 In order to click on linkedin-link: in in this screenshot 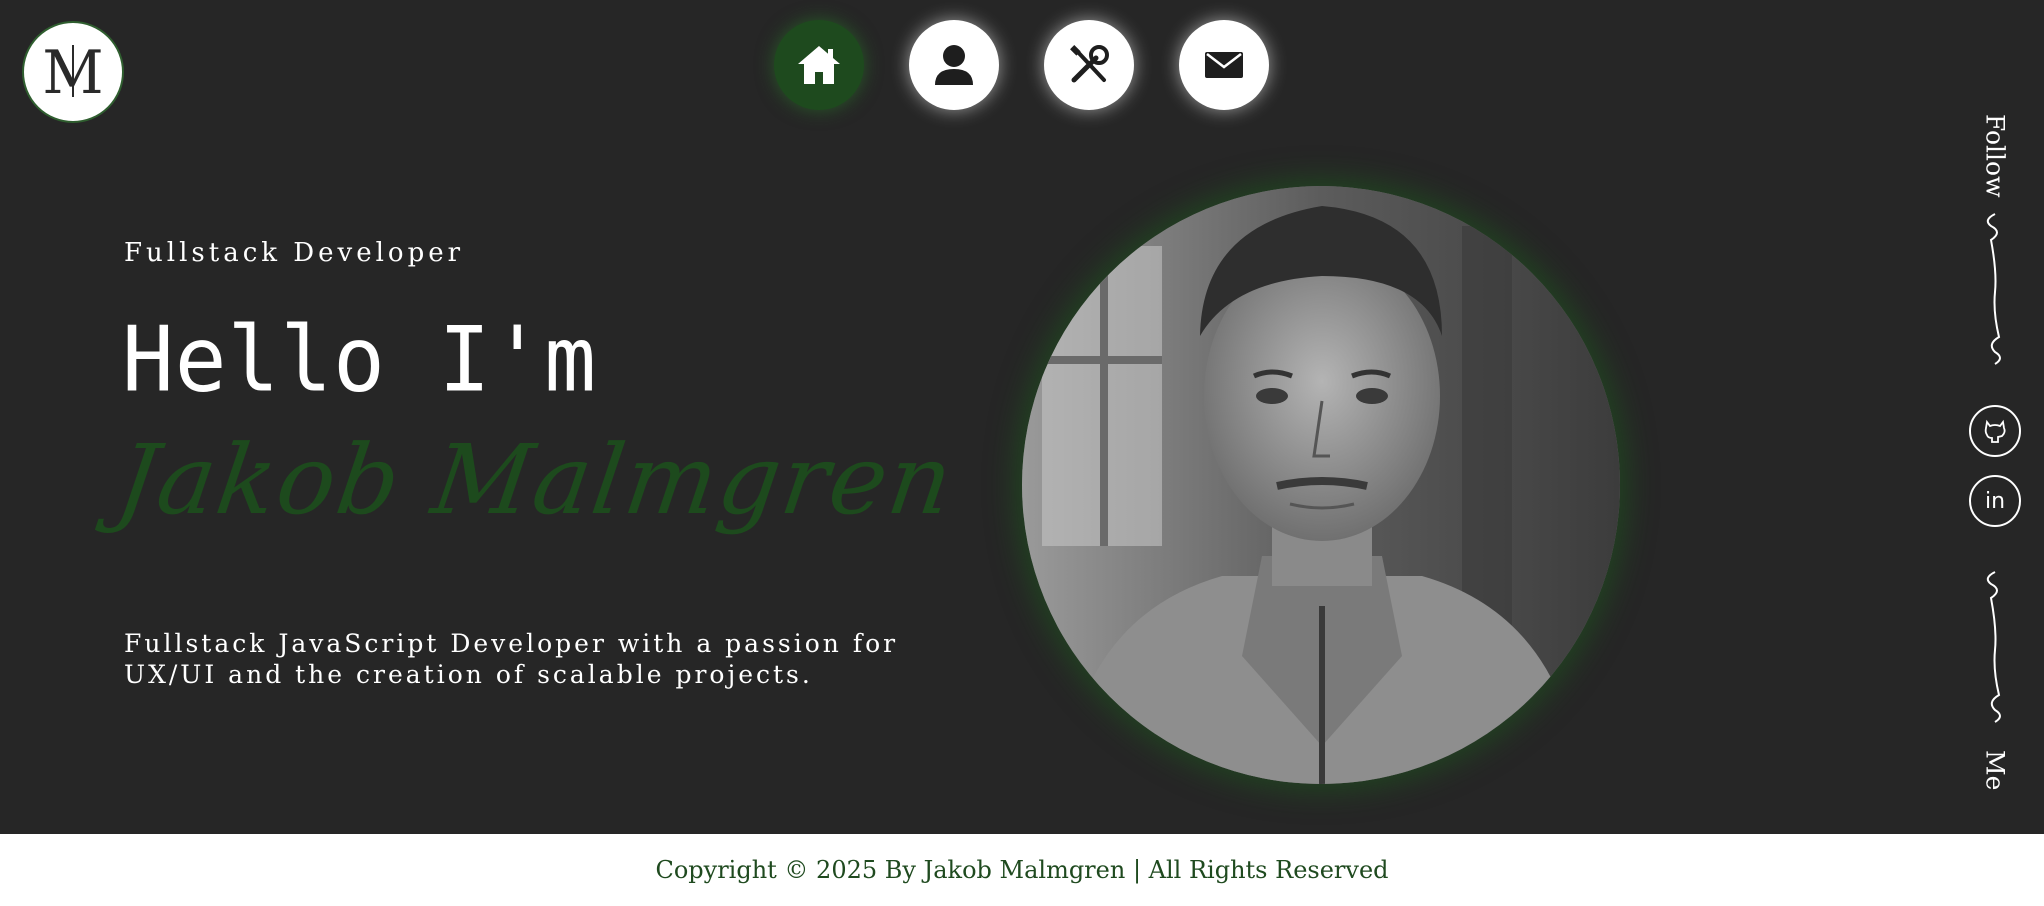, I will do `click(1995, 501)`.